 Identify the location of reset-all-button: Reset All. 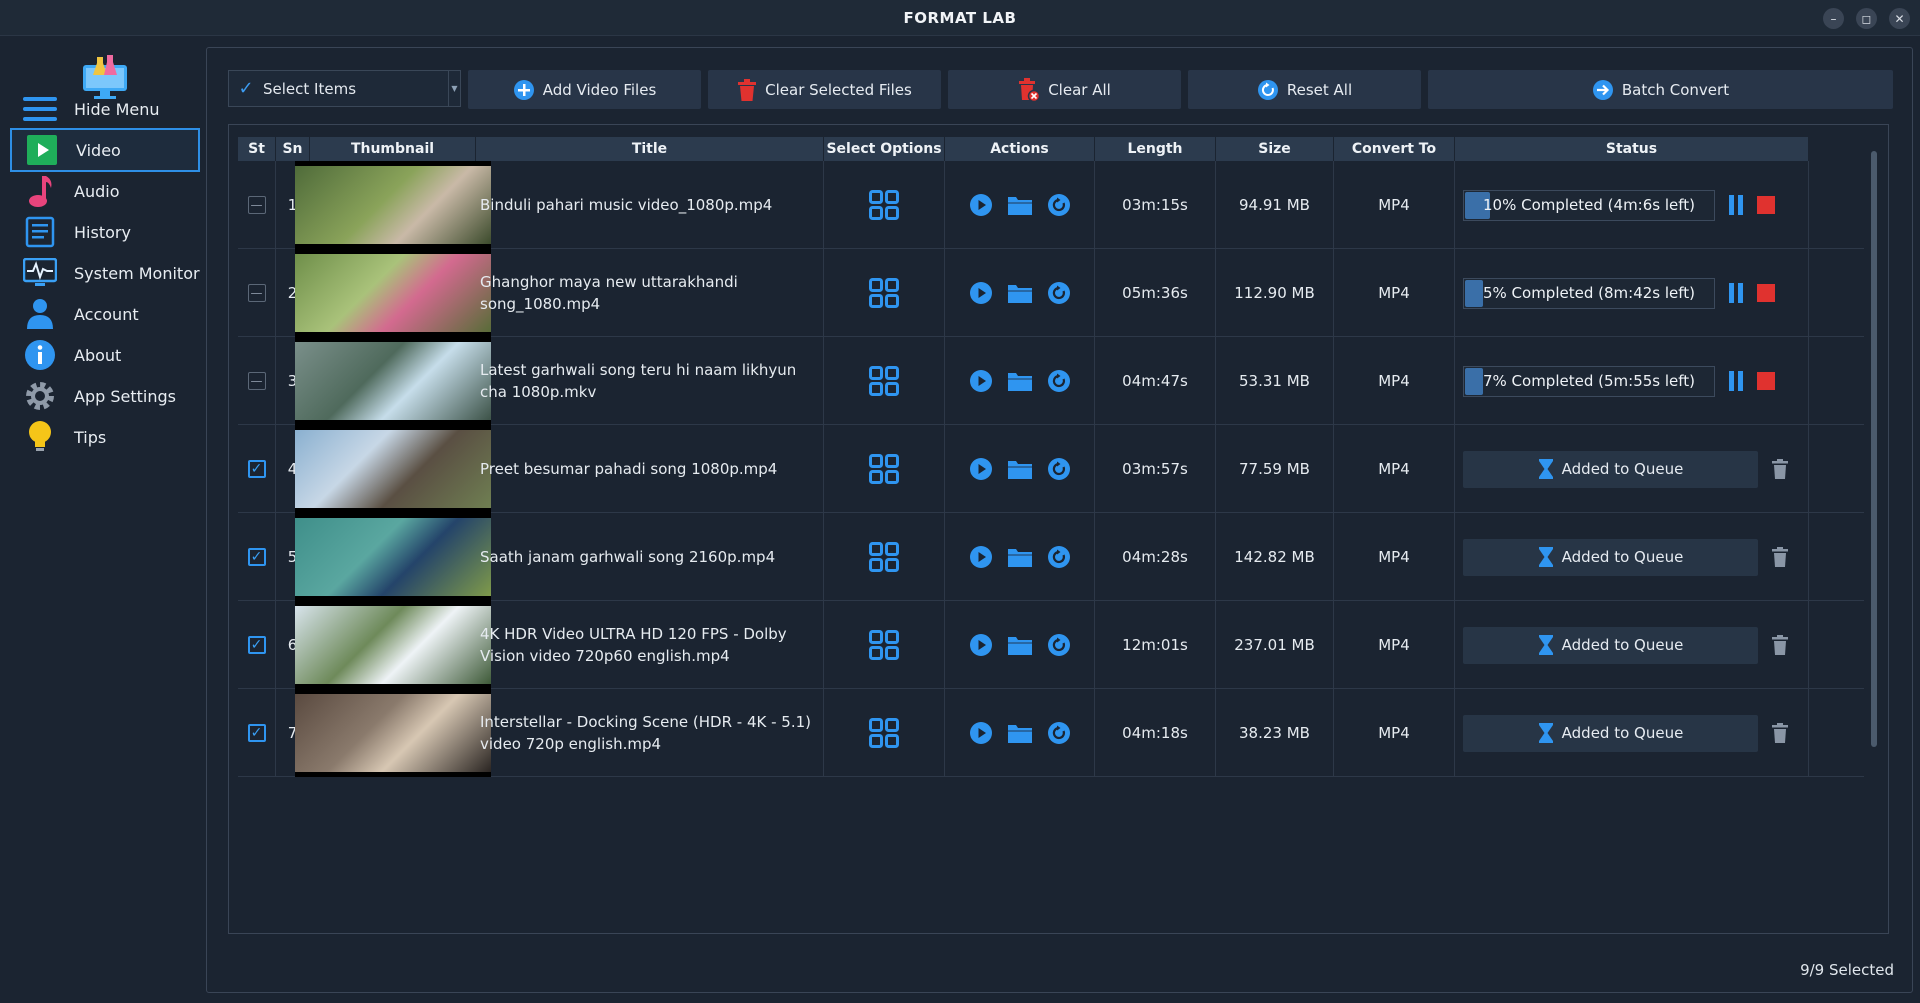
(1304, 89).